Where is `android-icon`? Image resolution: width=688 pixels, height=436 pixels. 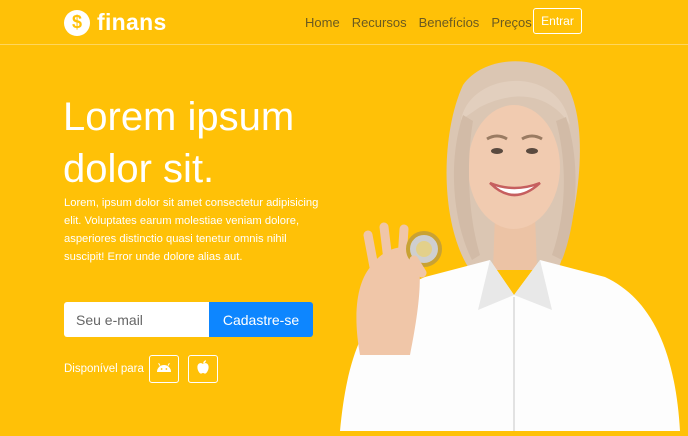
android-icon is located at coordinates (164, 369).